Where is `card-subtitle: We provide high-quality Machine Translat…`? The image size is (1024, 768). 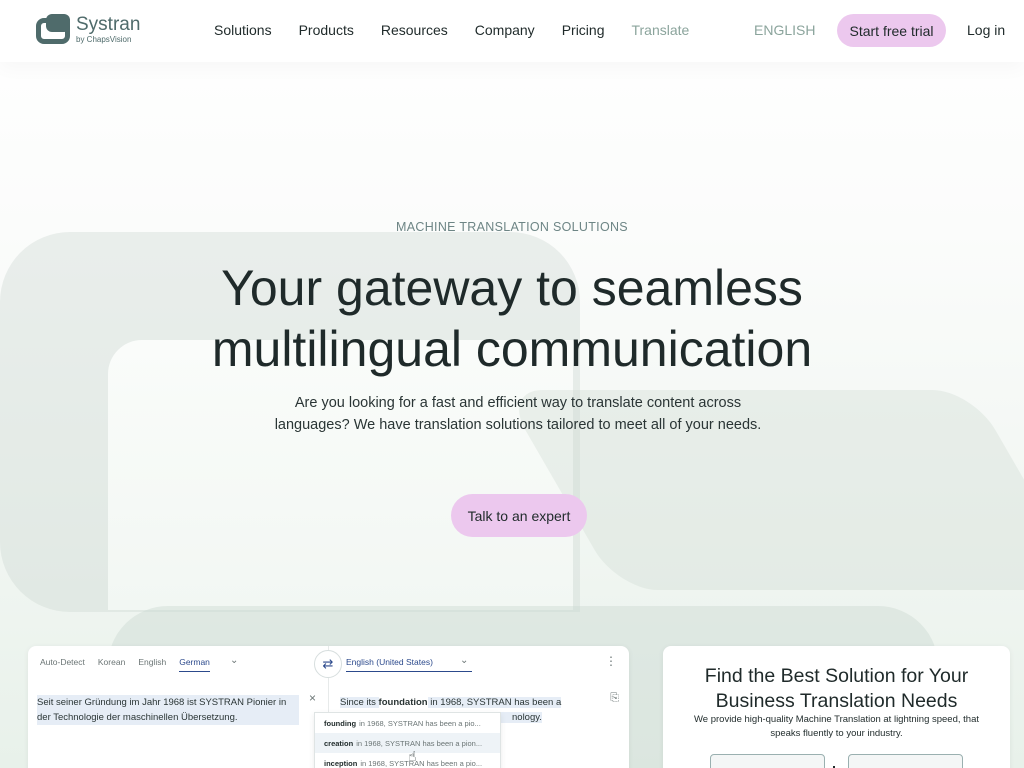
card-subtitle: We provide high-quality Machine Translat… is located at coordinates (836, 726).